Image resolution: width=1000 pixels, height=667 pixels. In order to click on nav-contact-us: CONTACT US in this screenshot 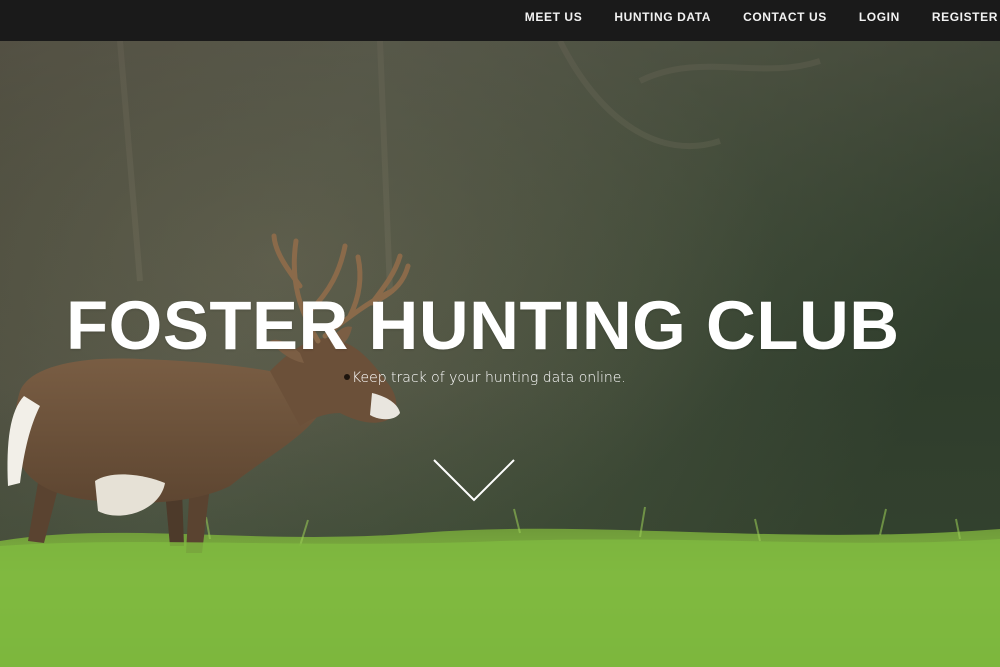, I will do `click(785, 17)`.